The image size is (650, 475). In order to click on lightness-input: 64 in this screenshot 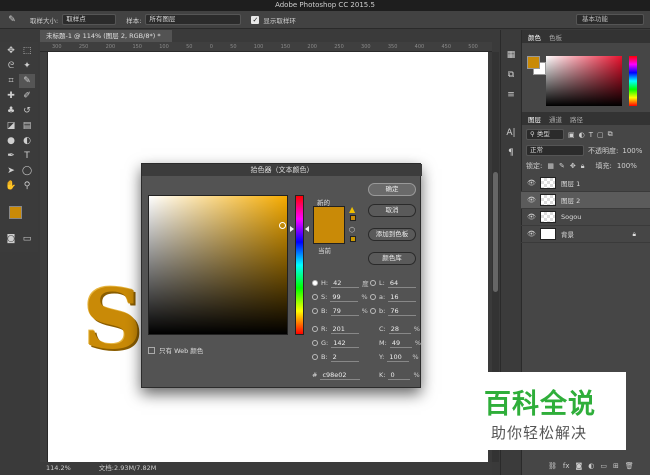, I will do `click(401, 283)`.